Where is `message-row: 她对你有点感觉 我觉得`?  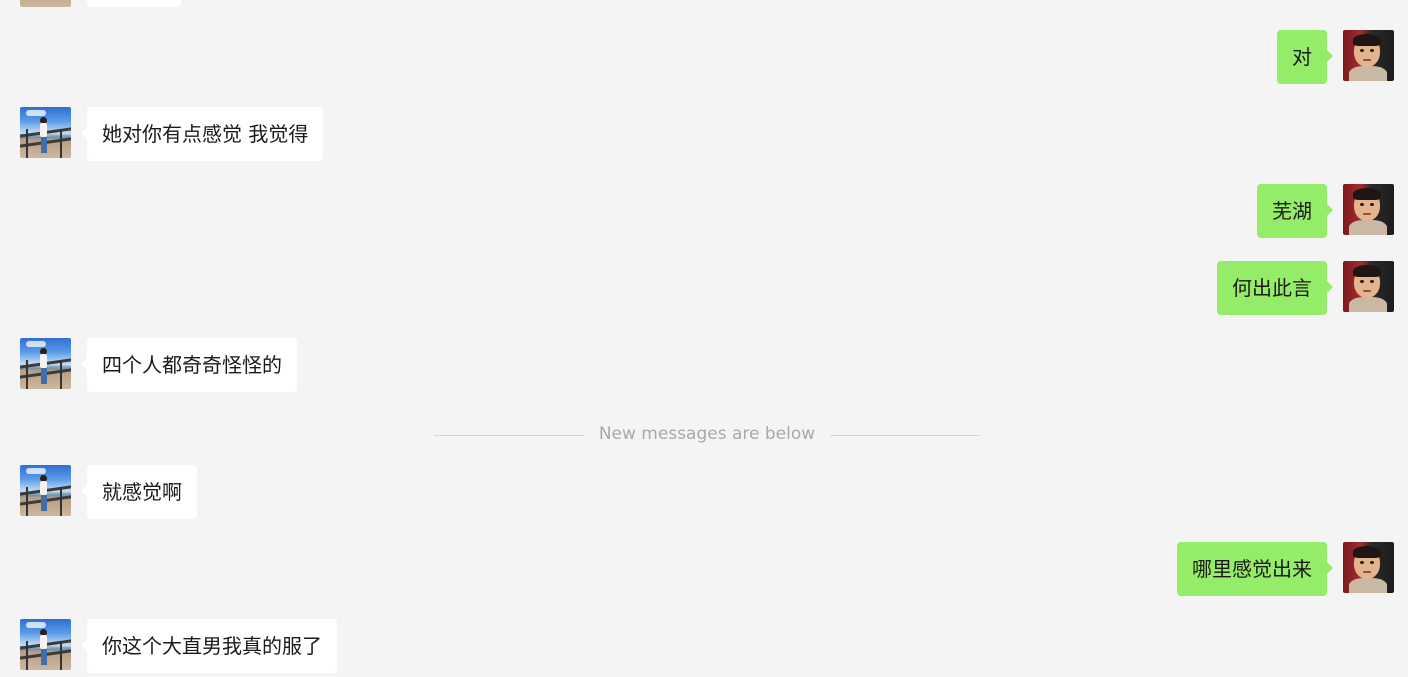 message-row: 她对你有点感觉 我觉得 is located at coordinates (704, 134).